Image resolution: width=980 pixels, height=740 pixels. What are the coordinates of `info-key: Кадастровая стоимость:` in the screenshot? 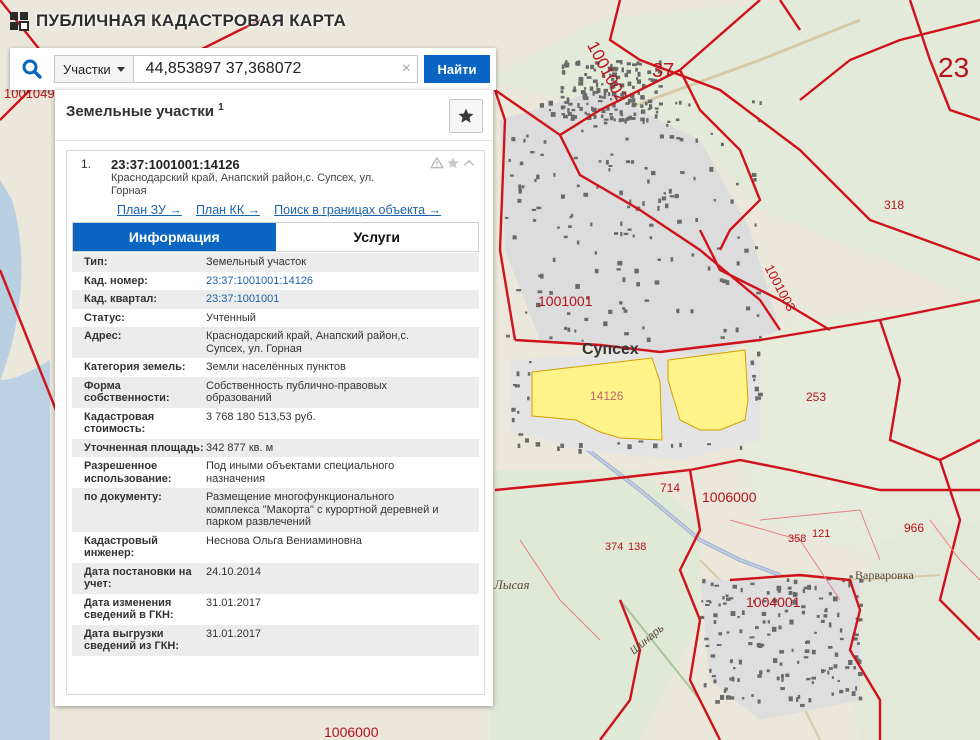 It's located at (119, 423).